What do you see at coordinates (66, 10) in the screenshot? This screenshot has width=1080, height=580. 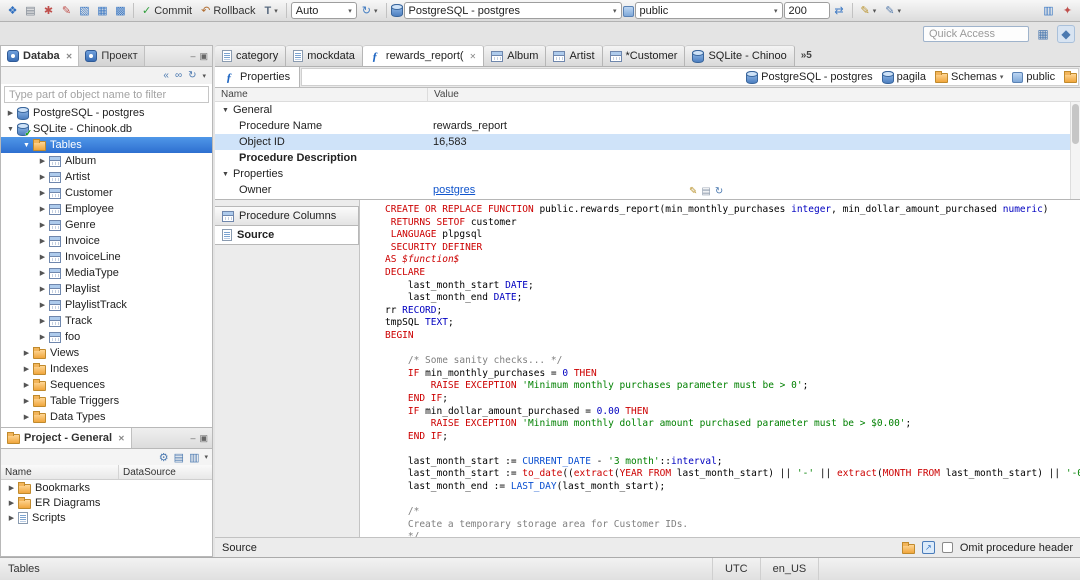 I see `new-sql-editor-icon: ✎` at bounding box center [66, 10].